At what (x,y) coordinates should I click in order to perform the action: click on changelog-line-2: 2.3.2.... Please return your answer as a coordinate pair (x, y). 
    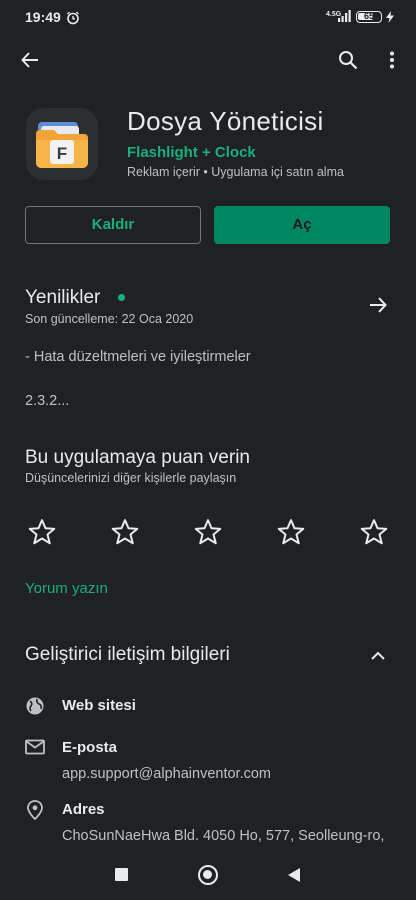
    Looking at the image, I should click on (47, 401).